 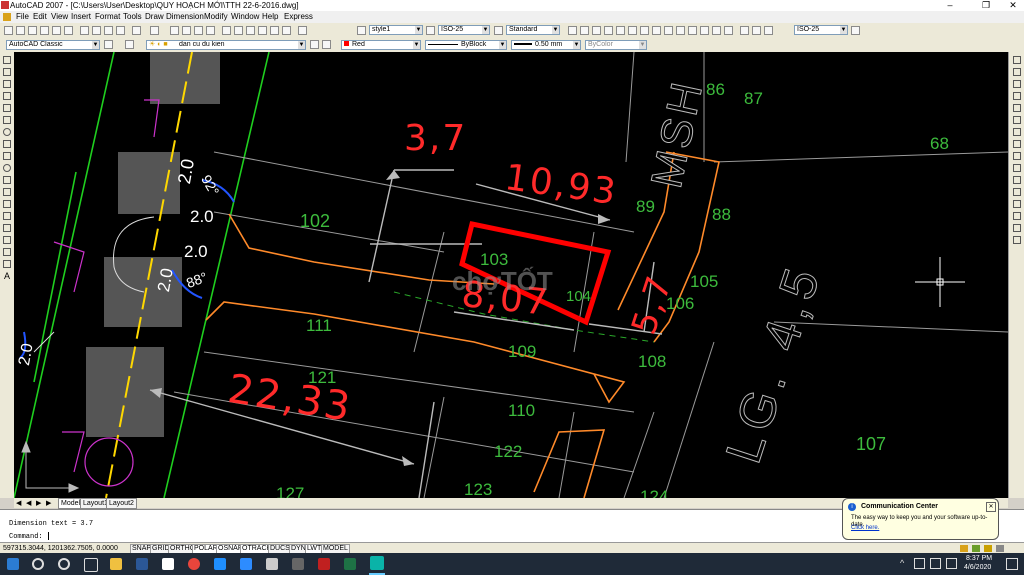 I want to click on arc-length-icon, so click(x=596, y=30).